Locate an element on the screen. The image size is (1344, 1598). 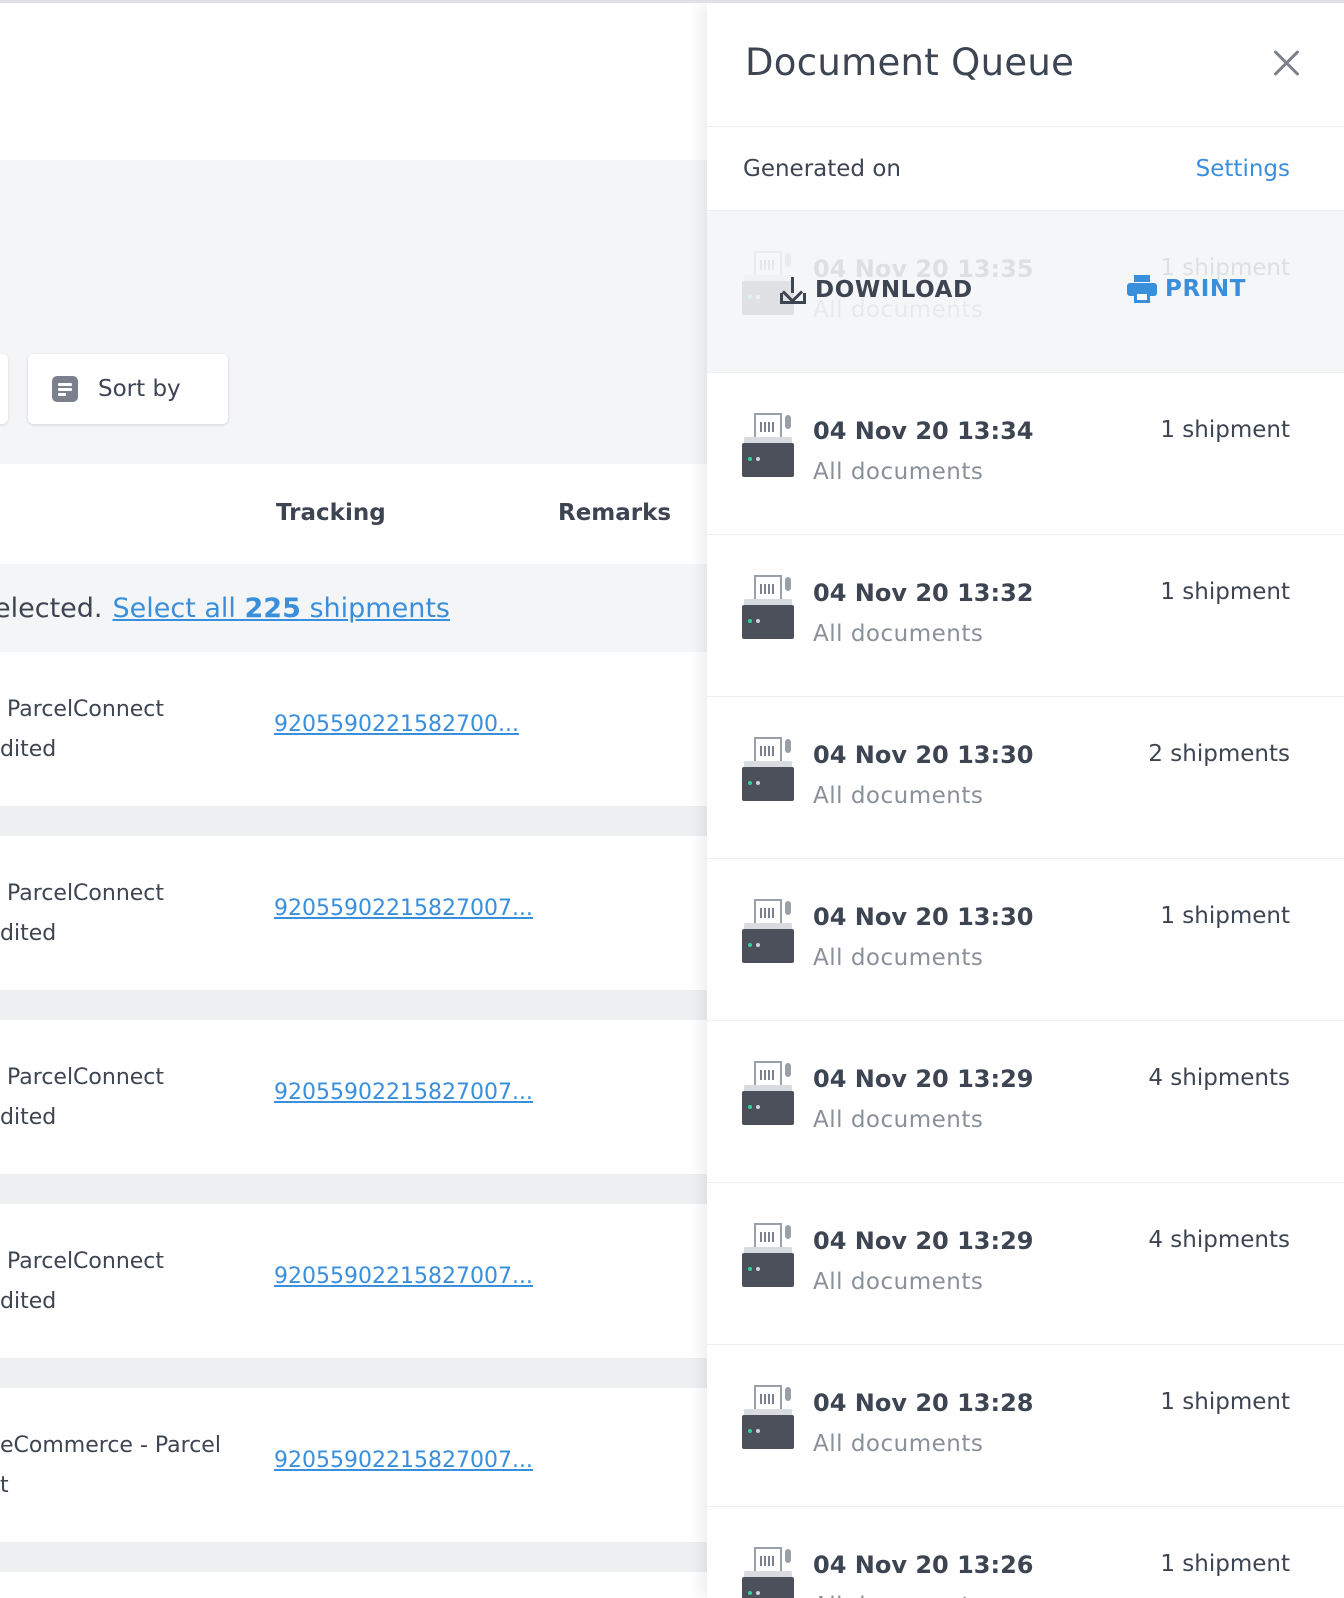
print-icon is located at coordinates (1142, 289).